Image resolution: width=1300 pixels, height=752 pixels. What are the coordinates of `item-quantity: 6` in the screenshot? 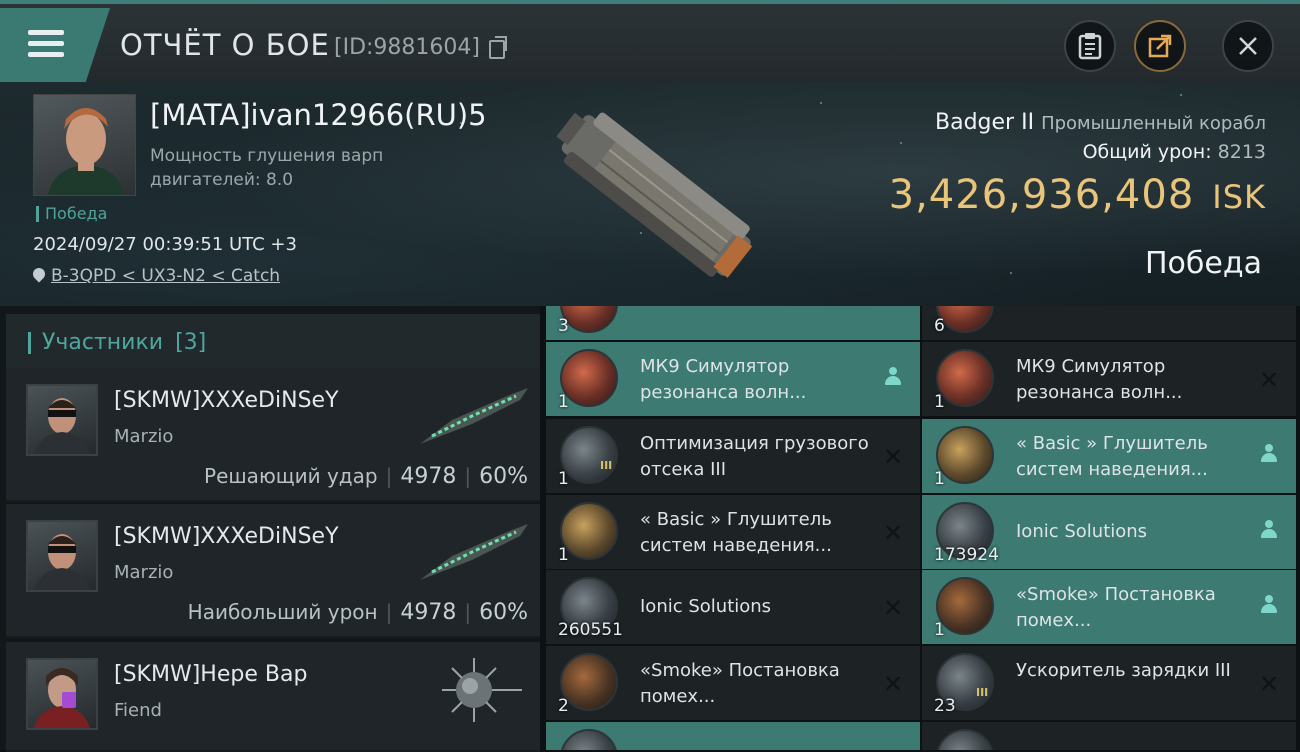 It's located at (939, 326).